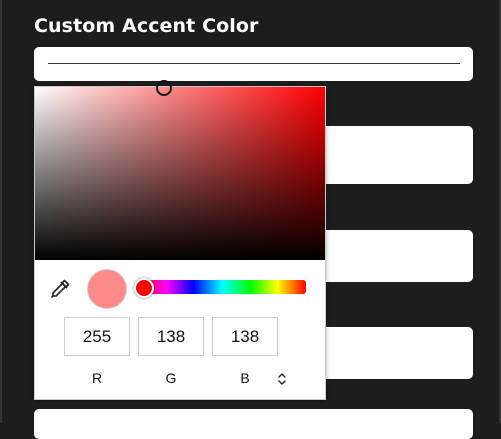 The height and width of the screenshot is (439, 501). Describe the element at coordinates (171, 378) in the screenshot. I see `green-channel-label: G` at that location.